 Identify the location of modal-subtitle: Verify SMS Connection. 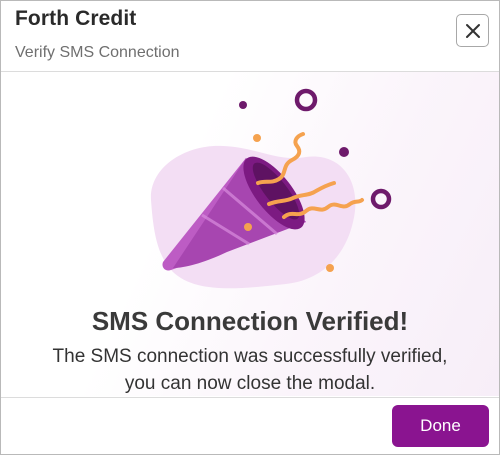
(97, 52).